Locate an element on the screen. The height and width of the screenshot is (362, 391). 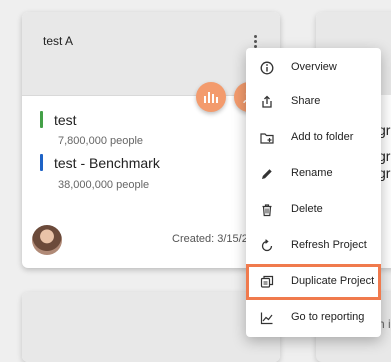
menu-item-rename: Rename is located at coordinates (313, 174).